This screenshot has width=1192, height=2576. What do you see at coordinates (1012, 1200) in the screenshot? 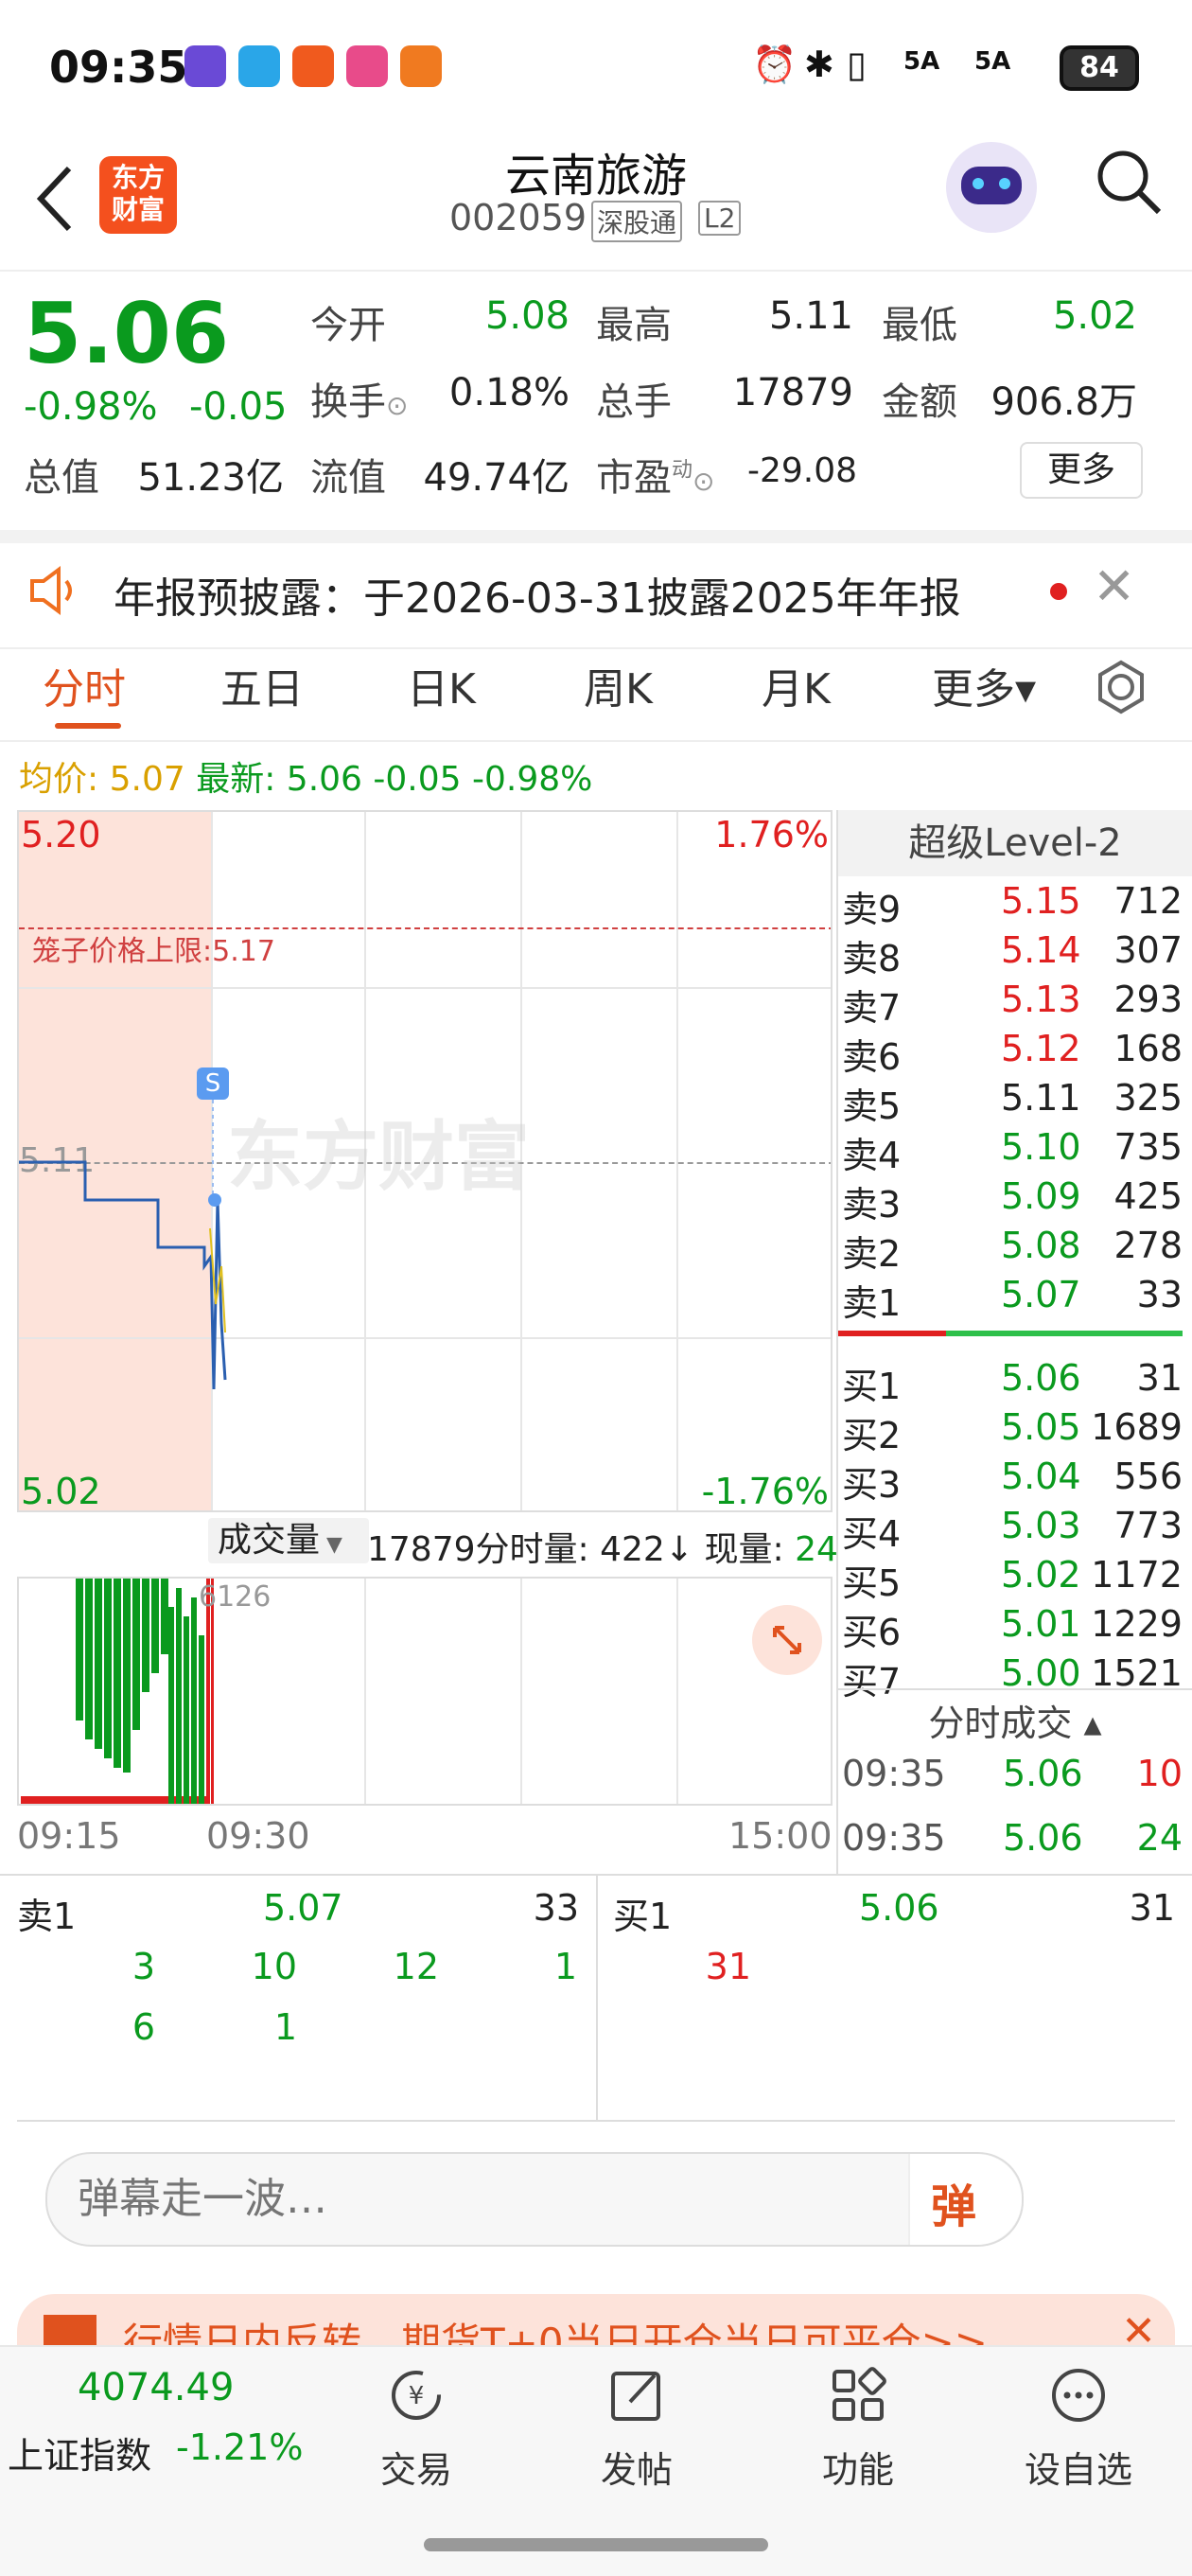
I see `ask-row: 卖3 5.09 425` at bounding box center [1012, 1200].